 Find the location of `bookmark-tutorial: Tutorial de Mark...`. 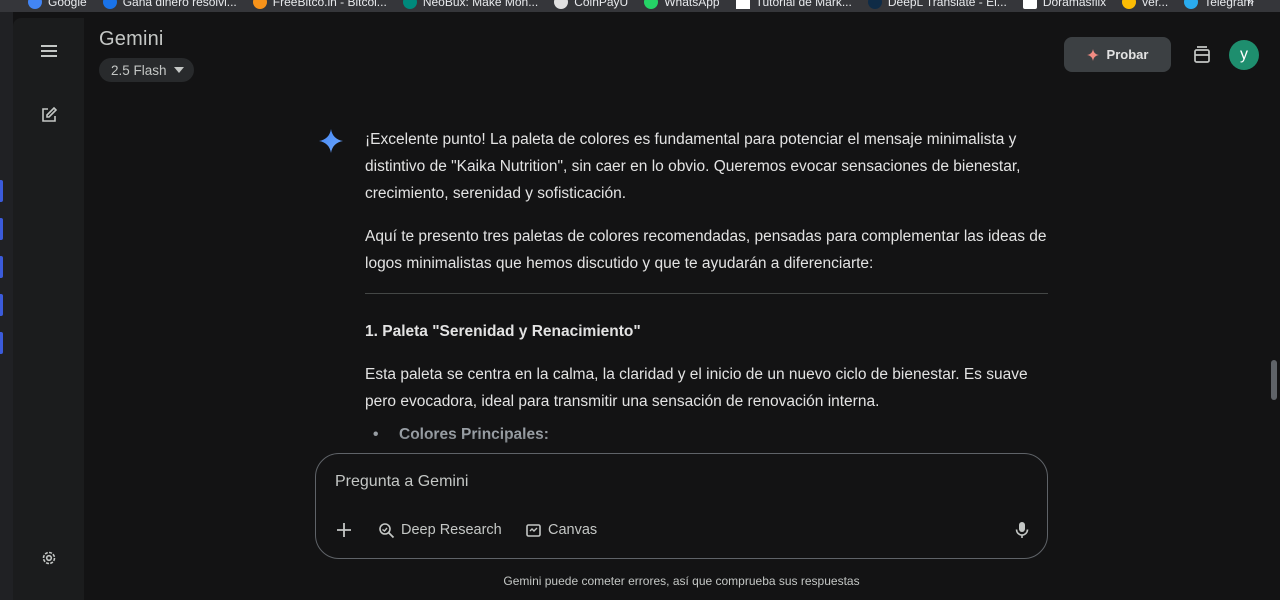

bookmark-tutorial: Tutorial de Mark... is located at coordinates (793, 4).